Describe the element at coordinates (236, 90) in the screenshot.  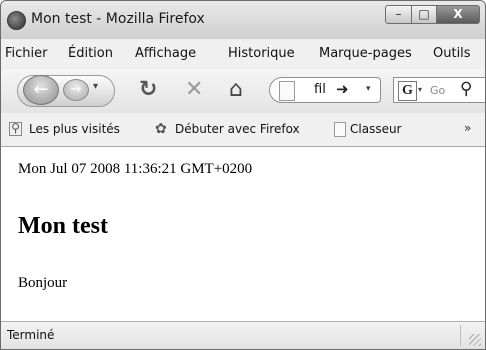
I see `home-icon: ⌂` at that location.